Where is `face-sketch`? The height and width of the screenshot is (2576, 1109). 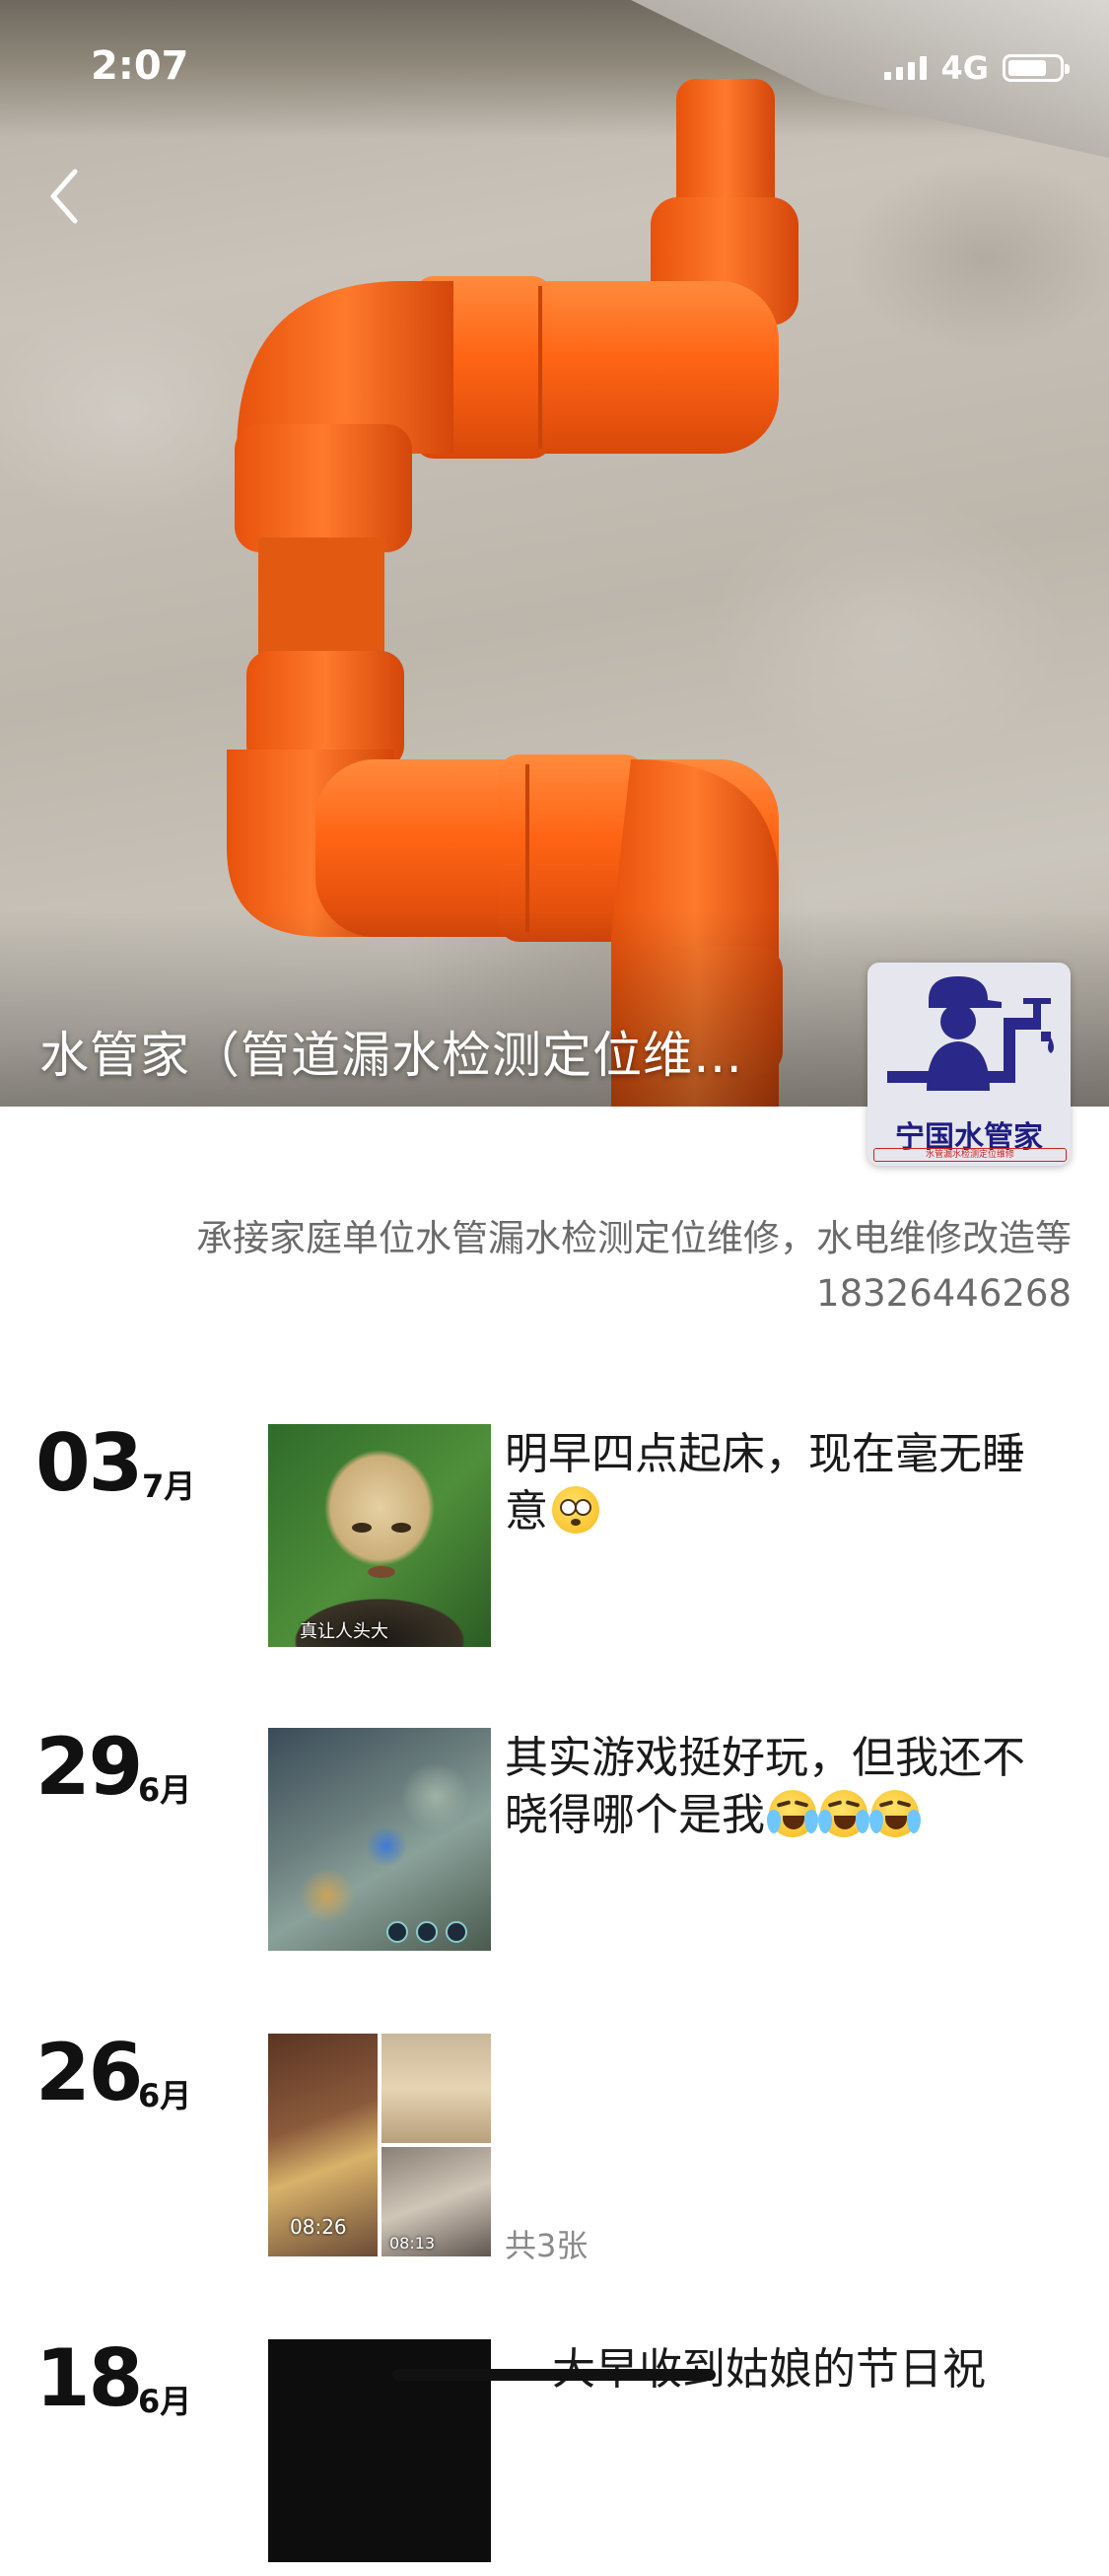
face-sketch is located at coordinates (381, 1550).